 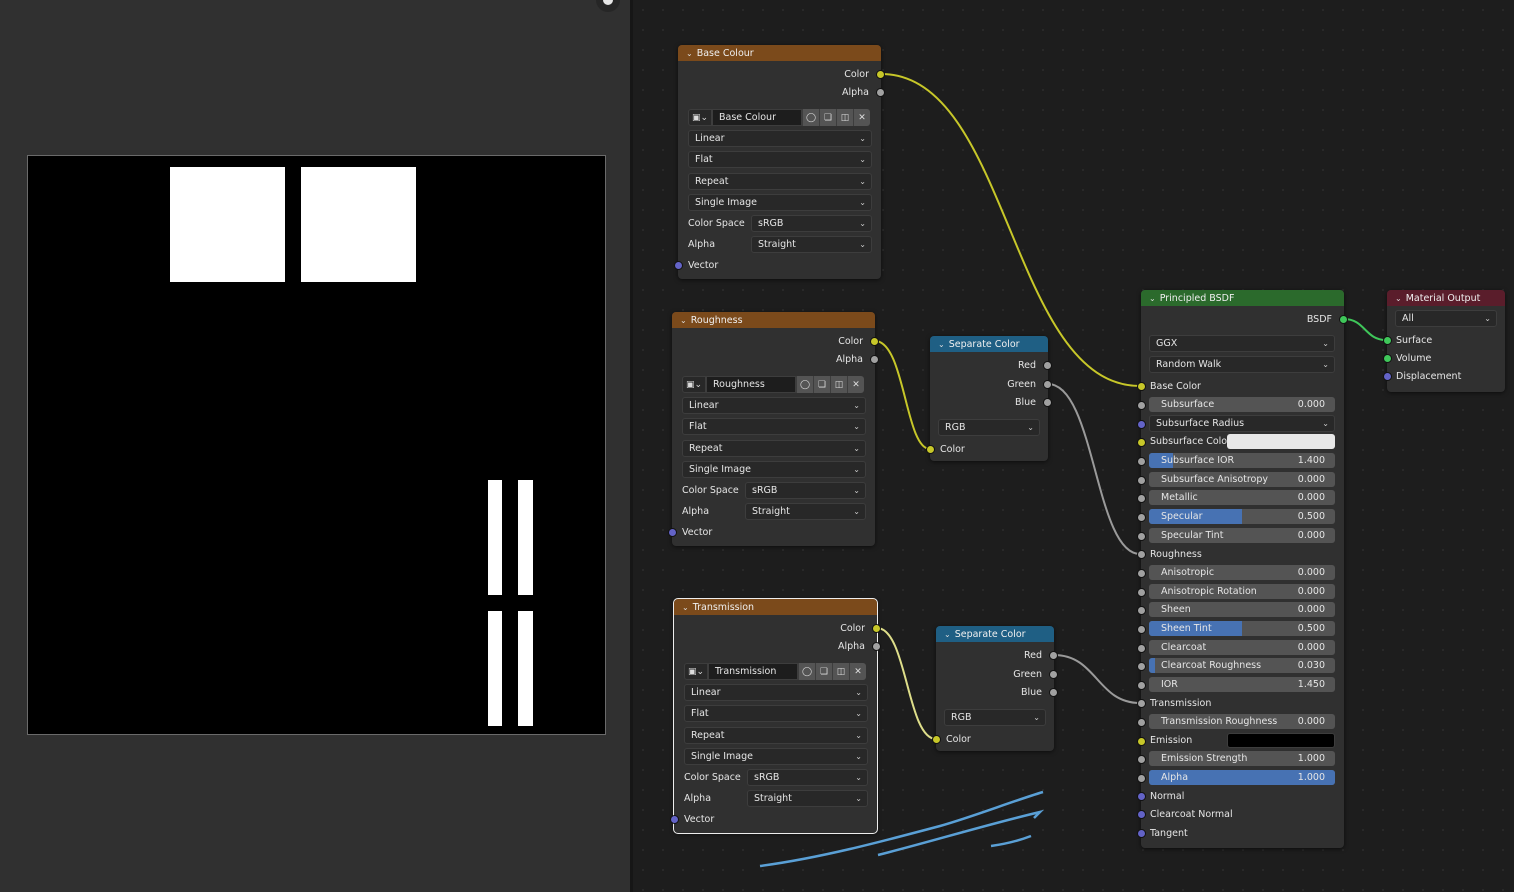 I want to click on socket-bsdf-out, so click(x=1343, y=319).